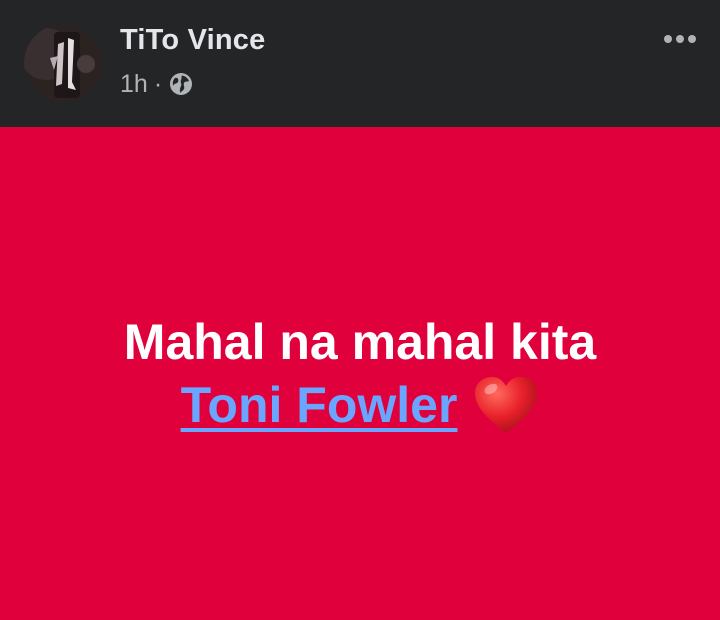 The image size is (720, 620). I want to click on more-horizontal-icon, so click(680, 39).